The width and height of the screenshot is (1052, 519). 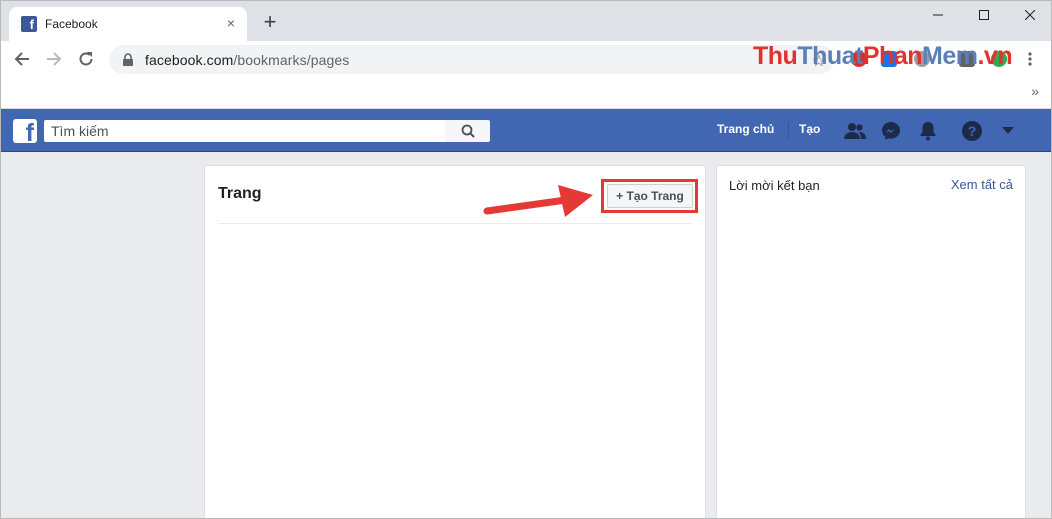 What do you see at coordinates (774, 185) in the screenshot?
I see `friend-requests-title: Lời mời kết bạn` at bounding box center [774, 185].